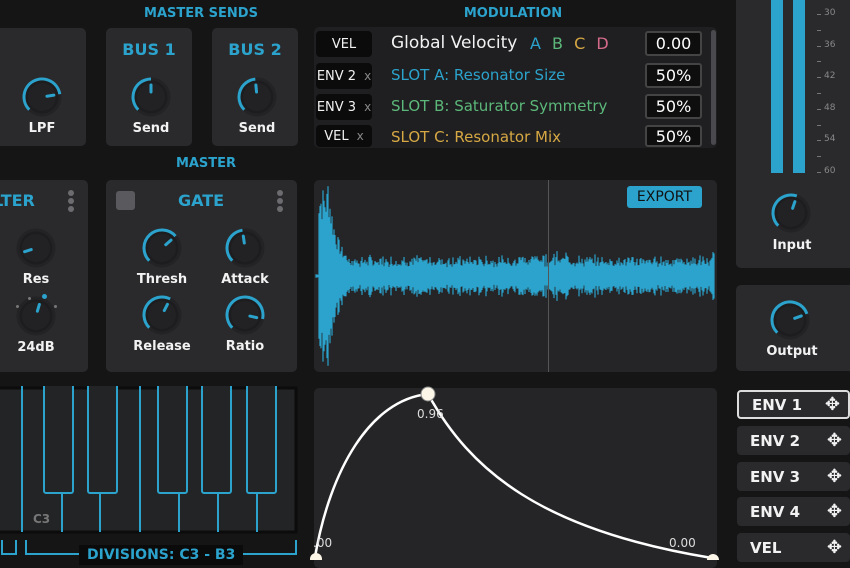  I want to click on envelope-end-handle, so click(713, 557).